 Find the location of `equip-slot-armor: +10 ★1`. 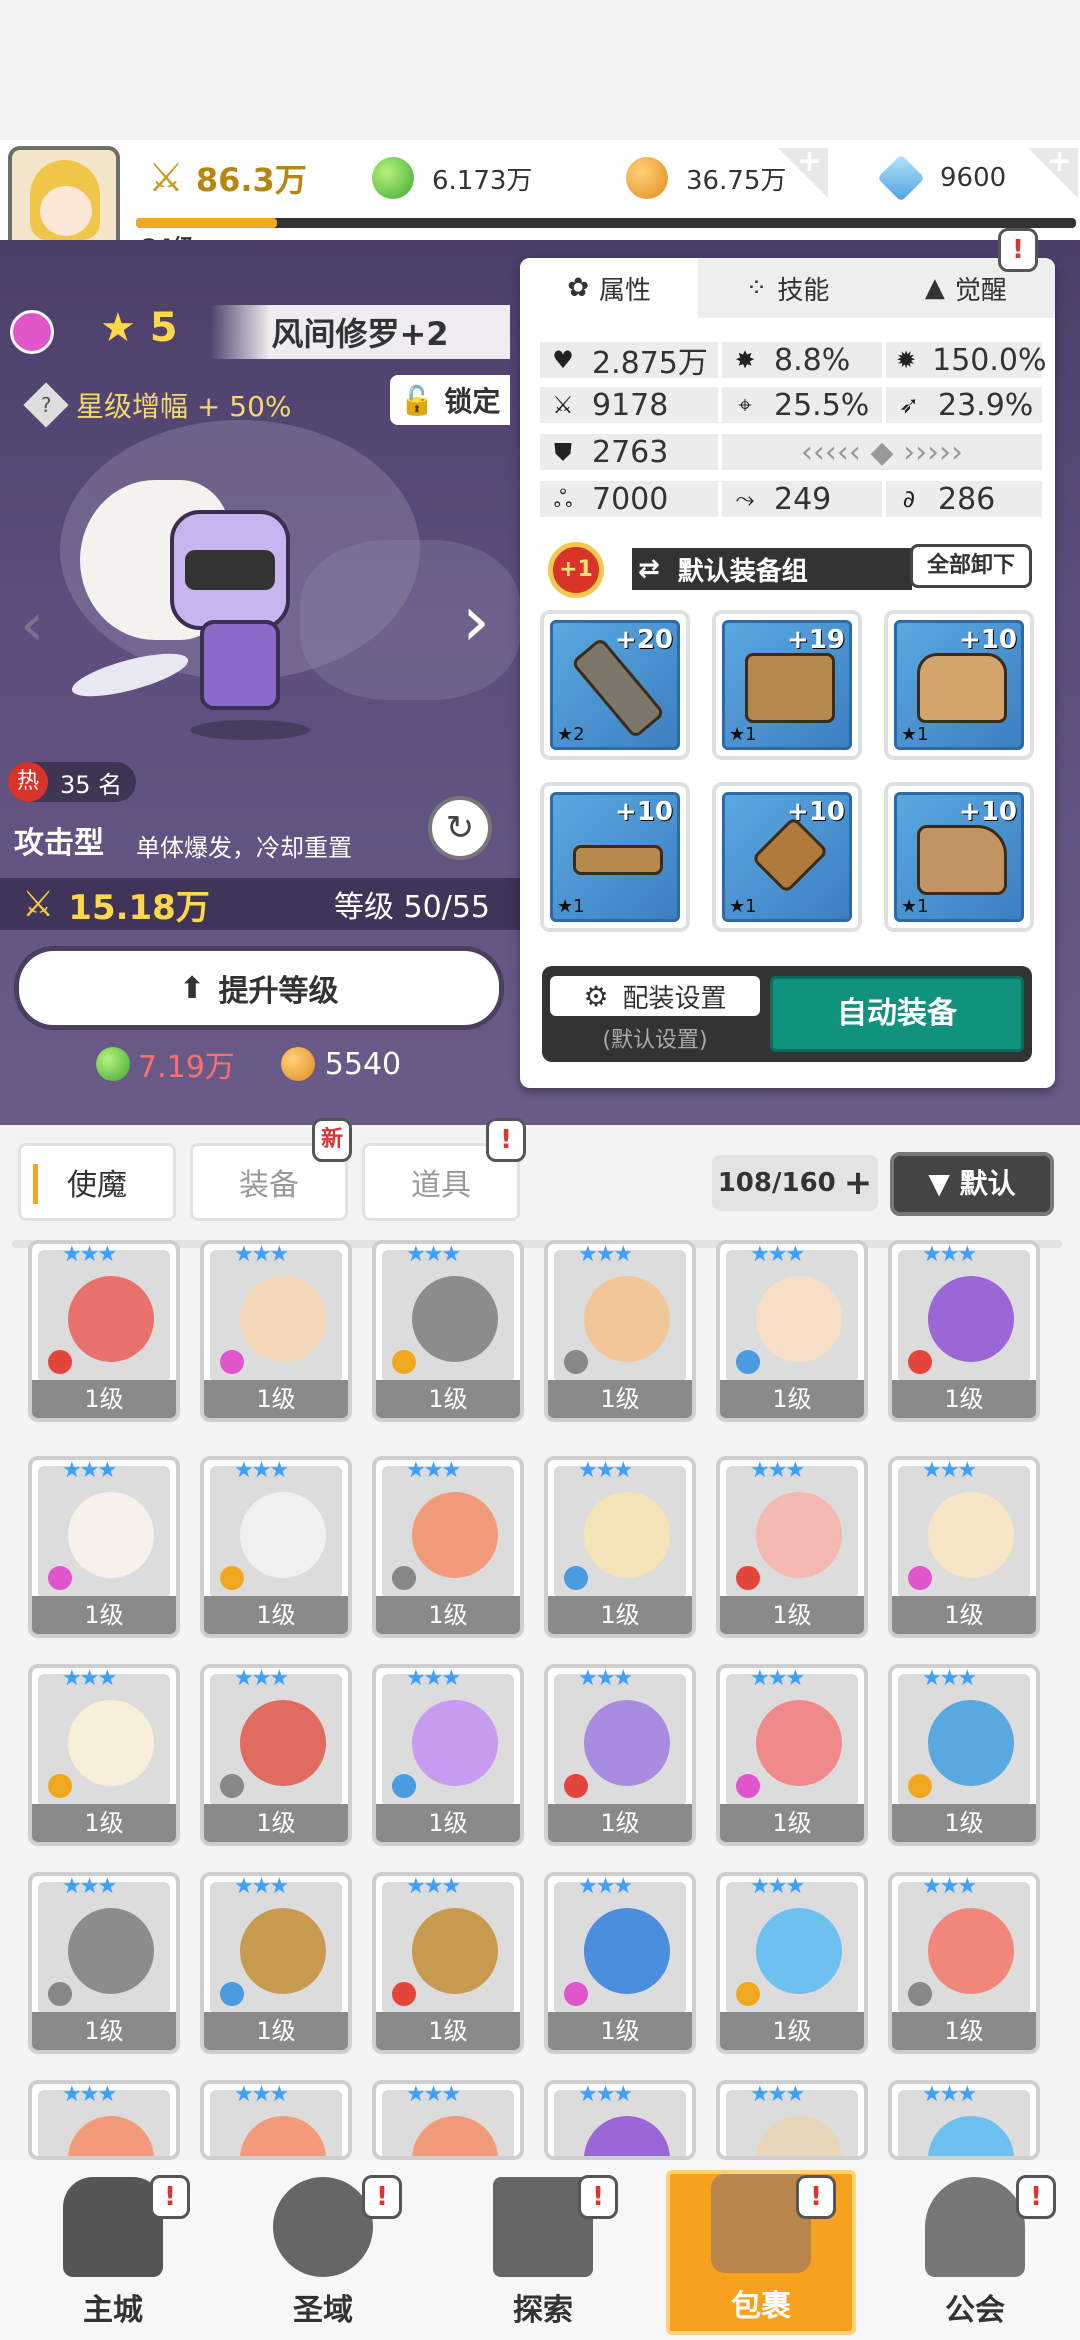

equip-slot-armor: +10 ★1 is located at coordinates (959, 685).